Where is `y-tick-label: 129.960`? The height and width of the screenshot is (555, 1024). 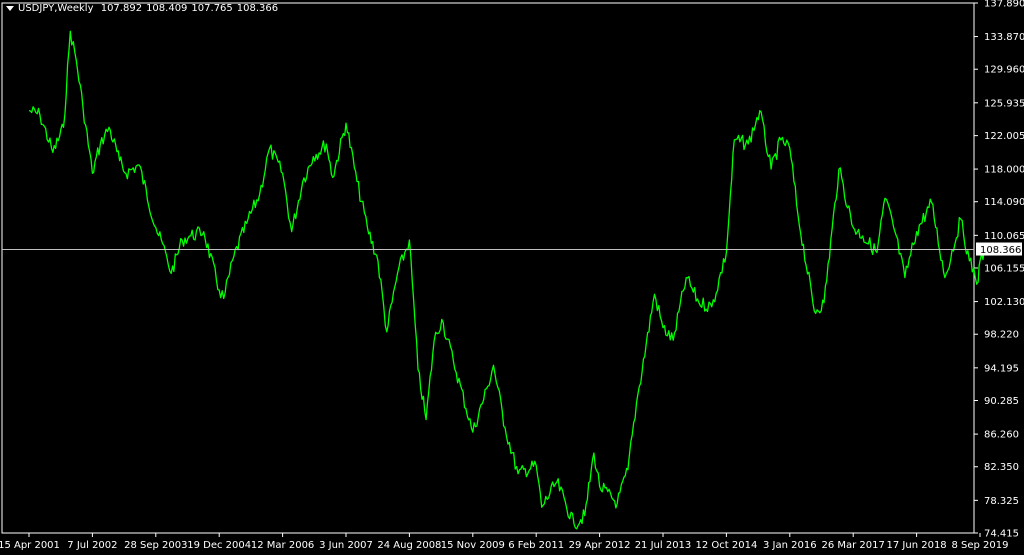
y-tick-label: 129.960 is located at coordinates (1004, 70).